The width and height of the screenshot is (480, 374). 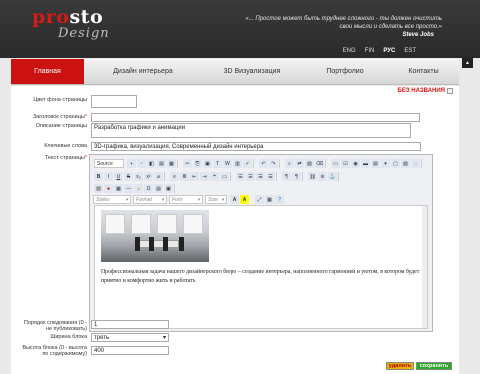 What do you see at coordinates (141, 163) in the screenshot?
I see `new-page-icon: ▫` at bounding box center [141, 163].